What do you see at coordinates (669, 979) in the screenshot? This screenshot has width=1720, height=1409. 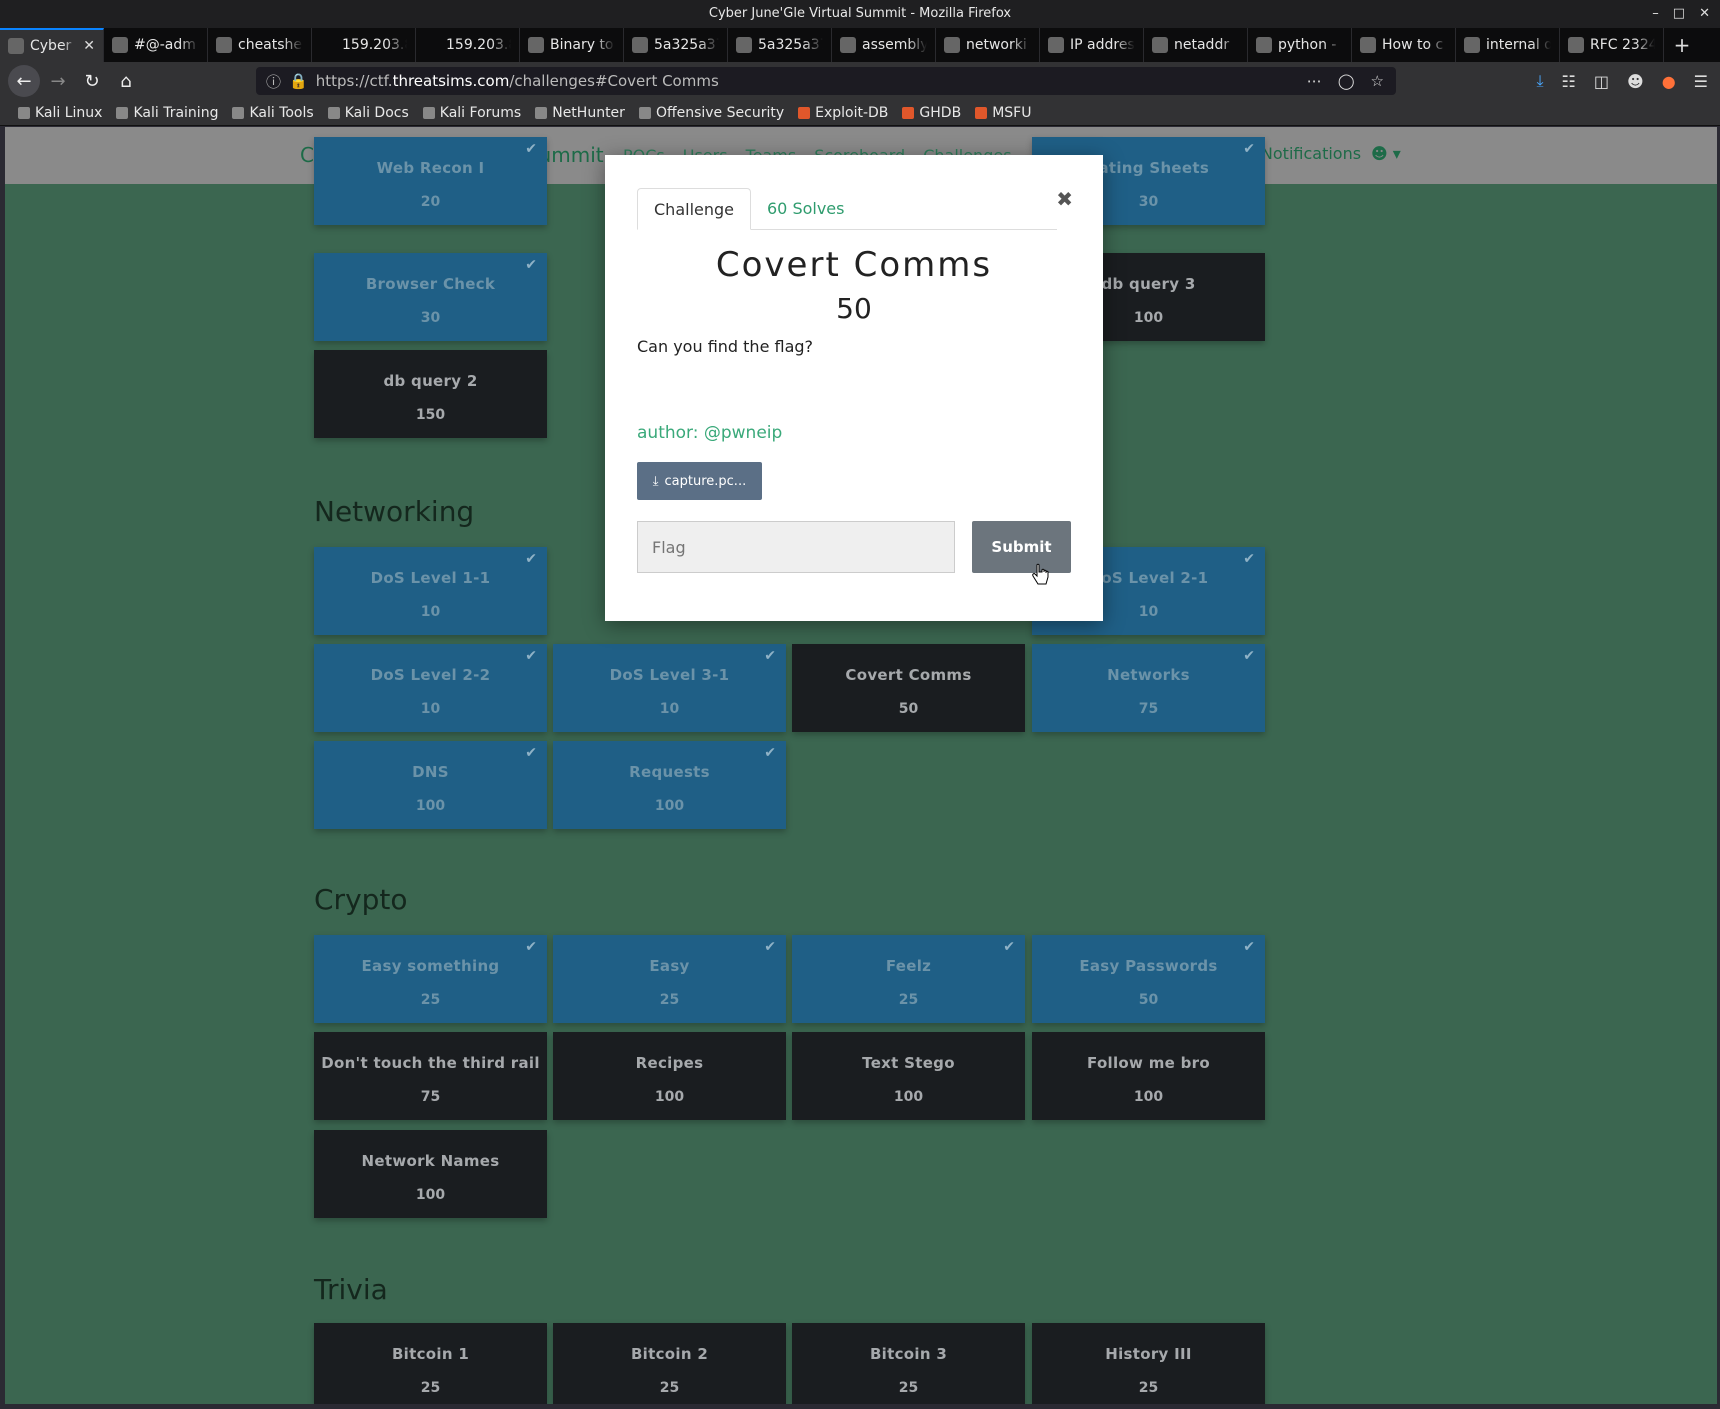 I see `challenge-card: Easy 25 ✔` at bounding box center [669, 979].